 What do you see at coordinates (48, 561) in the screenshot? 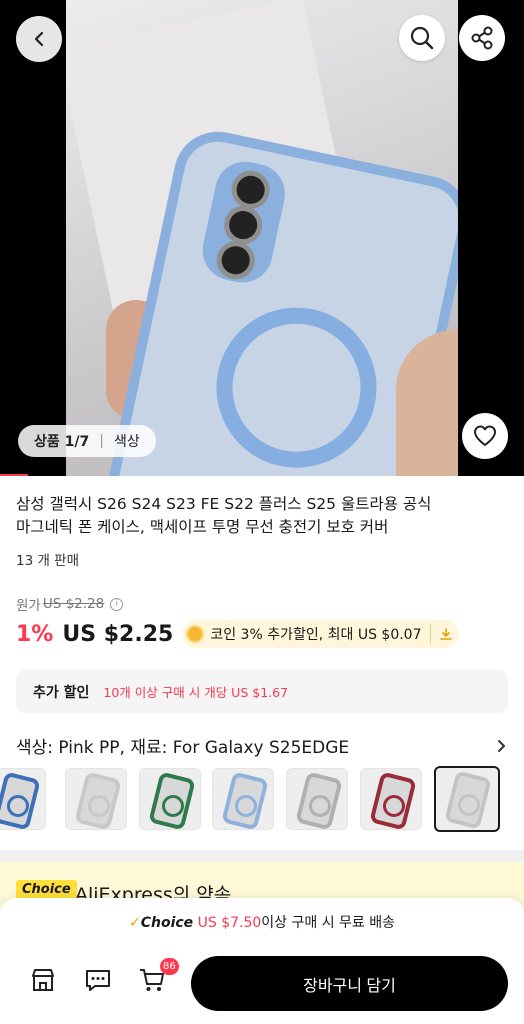
I see `sold-count: 13 개 판매` at bounding box center [48, 561].